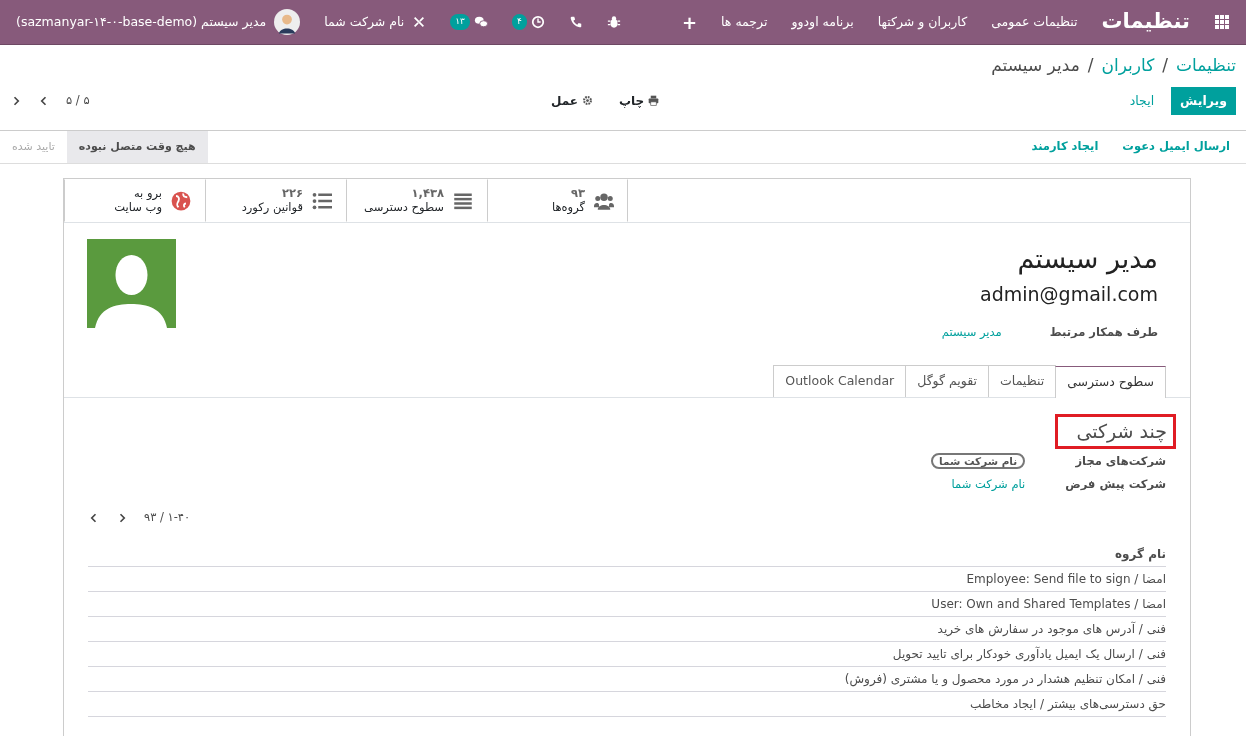  I want to click on field-label: شرکت‌های مجاز, so click(1120, 461).